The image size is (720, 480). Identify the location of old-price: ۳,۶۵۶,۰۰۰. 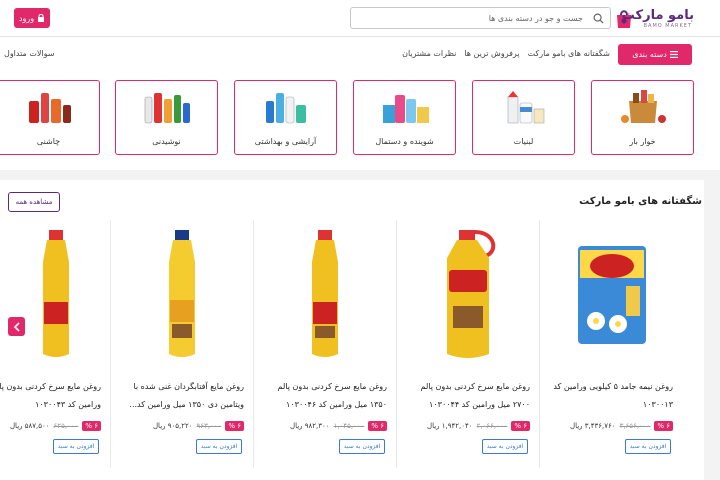
(635, 426).